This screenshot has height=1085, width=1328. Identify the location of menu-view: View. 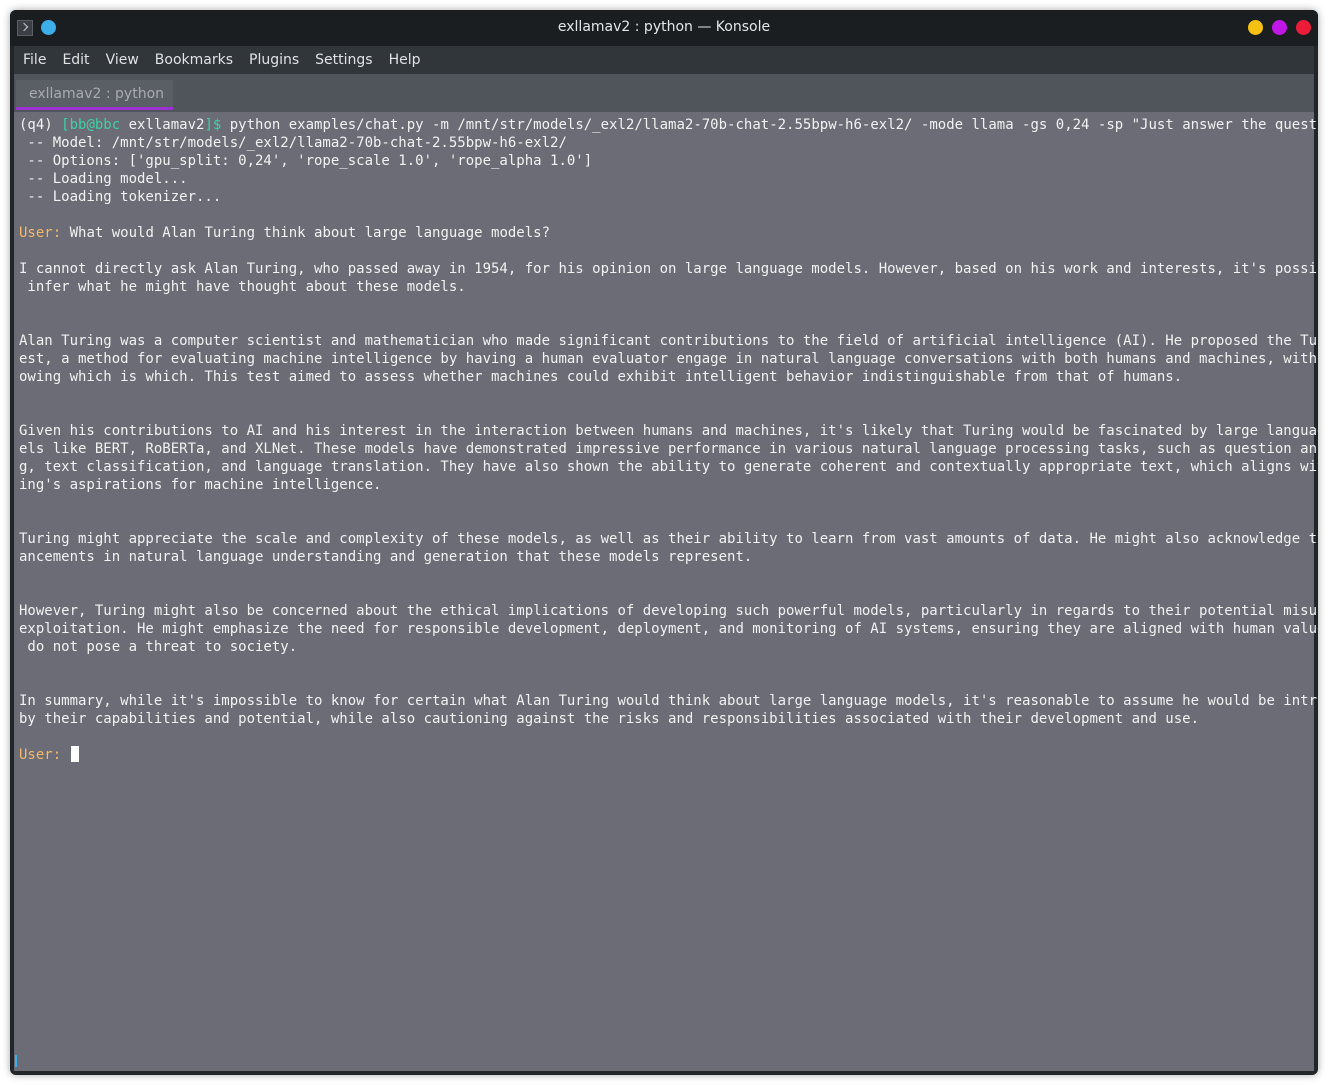
(122, 60).